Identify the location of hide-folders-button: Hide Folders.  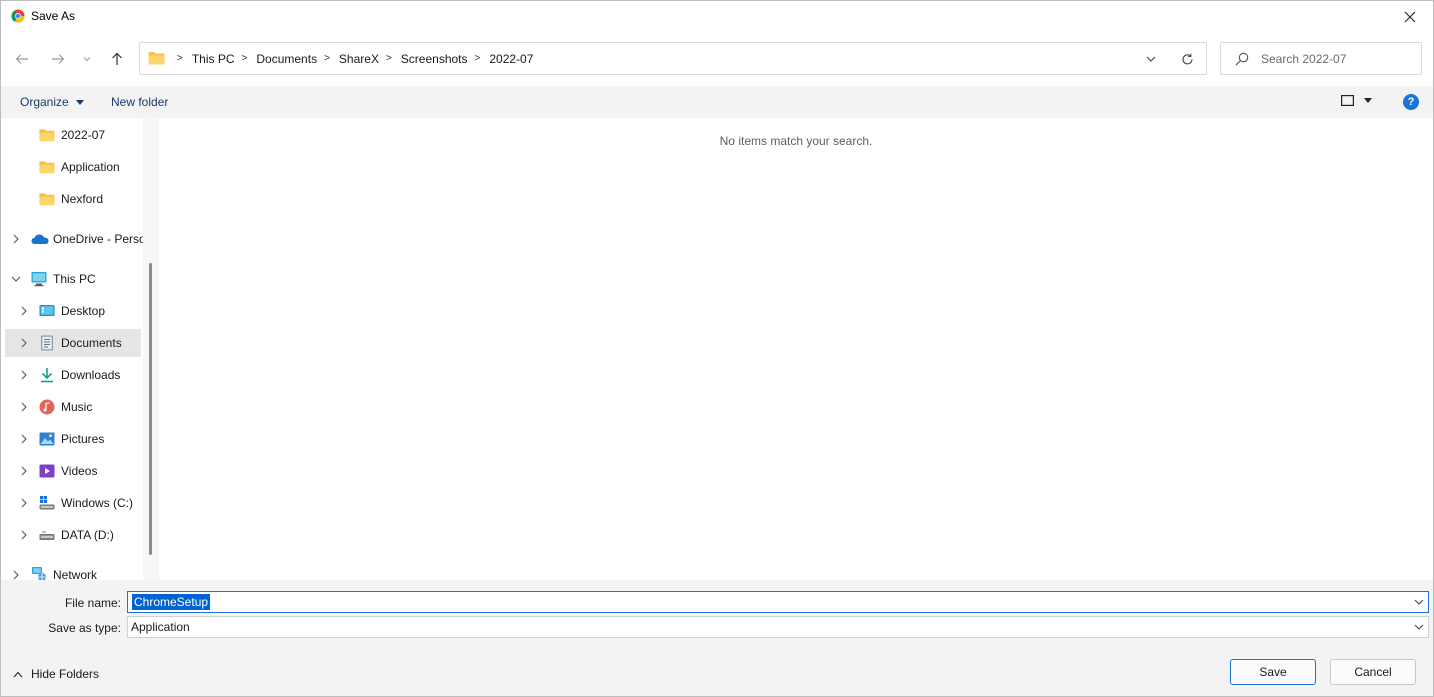
(56, 674).